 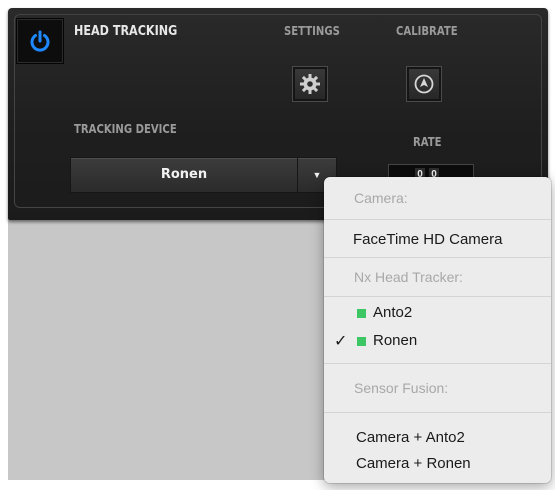 I want to click on tracking-device-select: Ronen, so click(x=184, y=175).